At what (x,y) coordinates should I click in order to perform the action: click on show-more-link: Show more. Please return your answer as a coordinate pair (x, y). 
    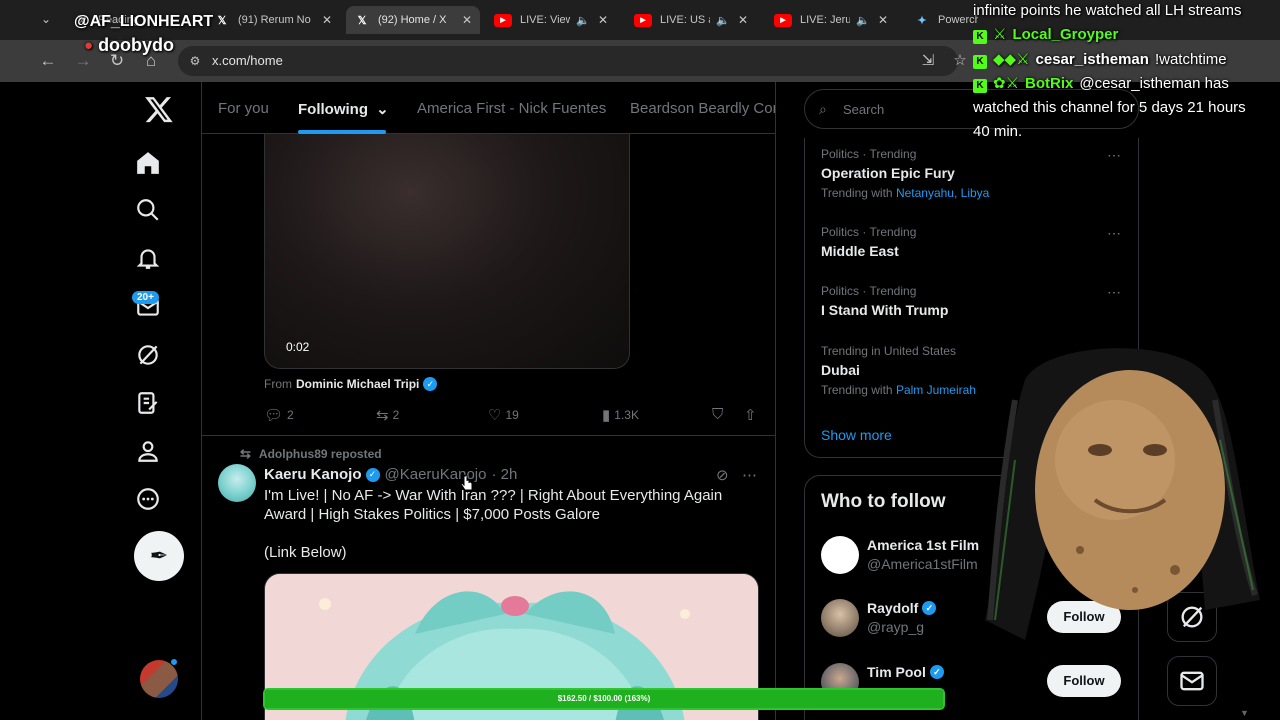
    Looking at the image, I should click on (856, 435).